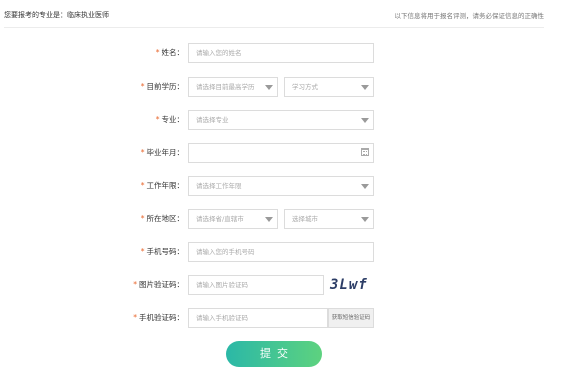 The width and height of the screenshot is (562, 373). What do you see at coordinates (281, 87) in the screenshot?
I see `education-row: * 目前学历： 请选择目前最高学历 学习方式` at bounding box center [281, 87].